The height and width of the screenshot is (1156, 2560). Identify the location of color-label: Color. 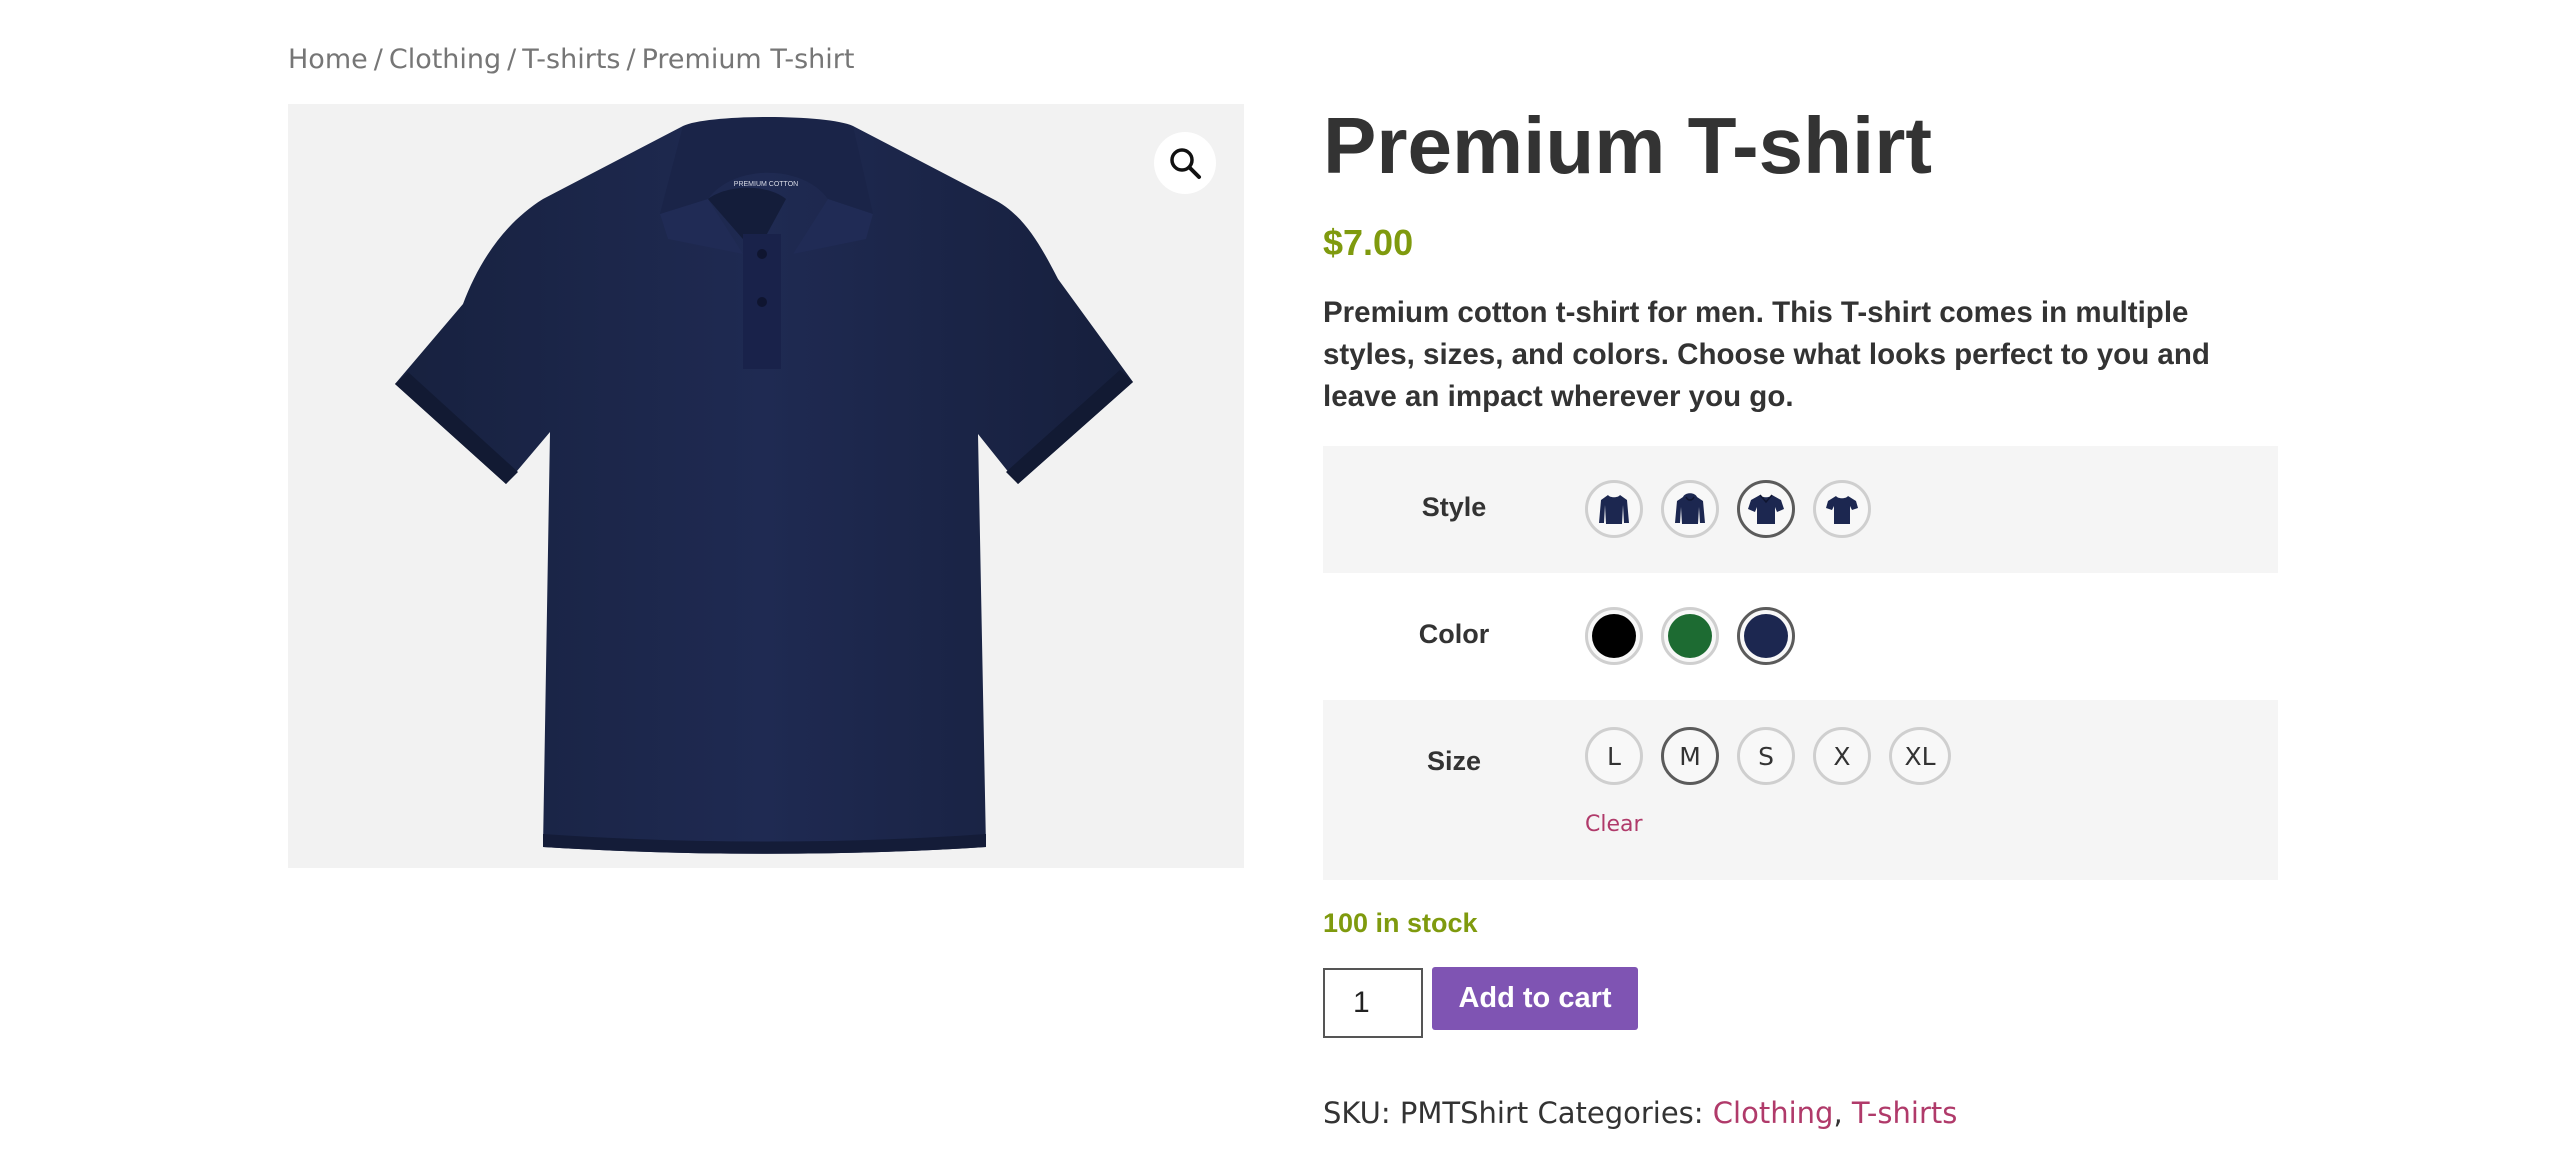
(1454, 634).